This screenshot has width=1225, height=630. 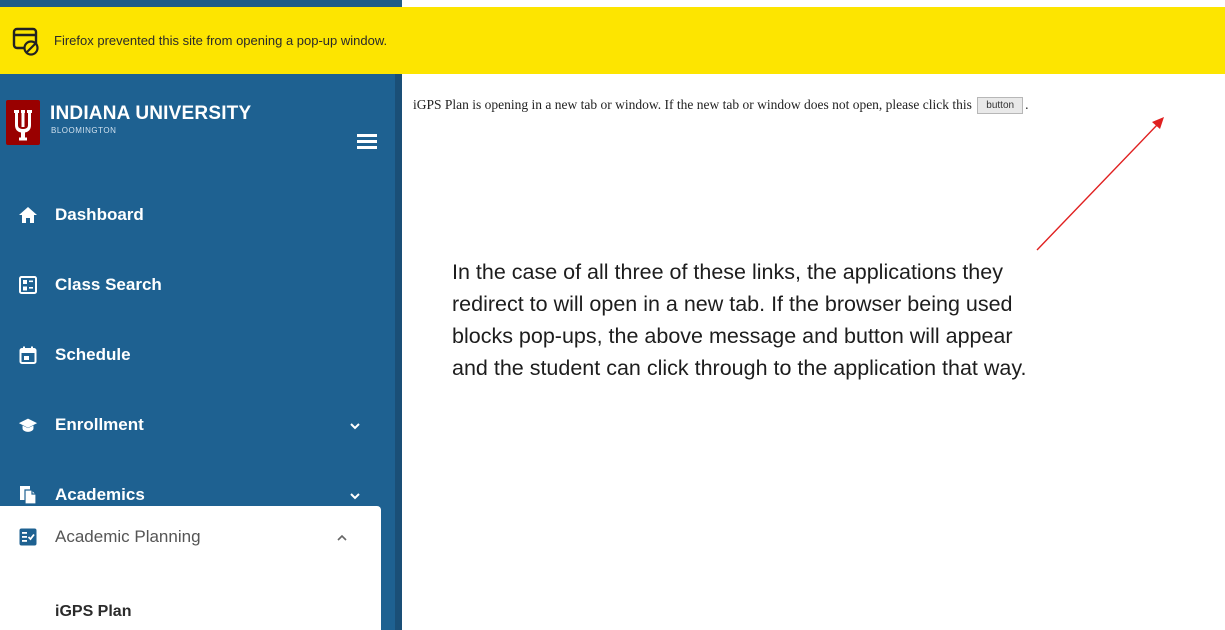 What do you see at coordinates (93, 612) in the screenshot?
I see `sub-item-igps-plan: iGPS Plan` at bounding box center [93, 612].